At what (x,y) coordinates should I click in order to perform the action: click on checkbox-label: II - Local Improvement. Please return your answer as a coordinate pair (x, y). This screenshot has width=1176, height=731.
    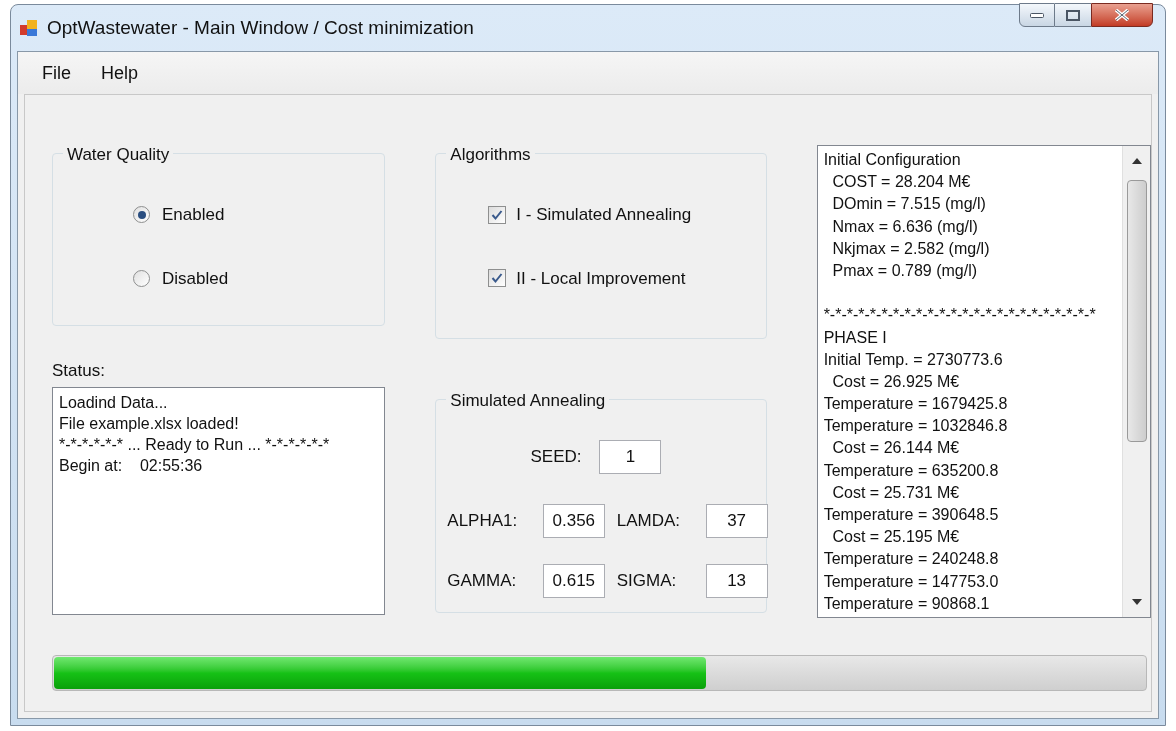
    Looking at the image, I should click on (601, 278).